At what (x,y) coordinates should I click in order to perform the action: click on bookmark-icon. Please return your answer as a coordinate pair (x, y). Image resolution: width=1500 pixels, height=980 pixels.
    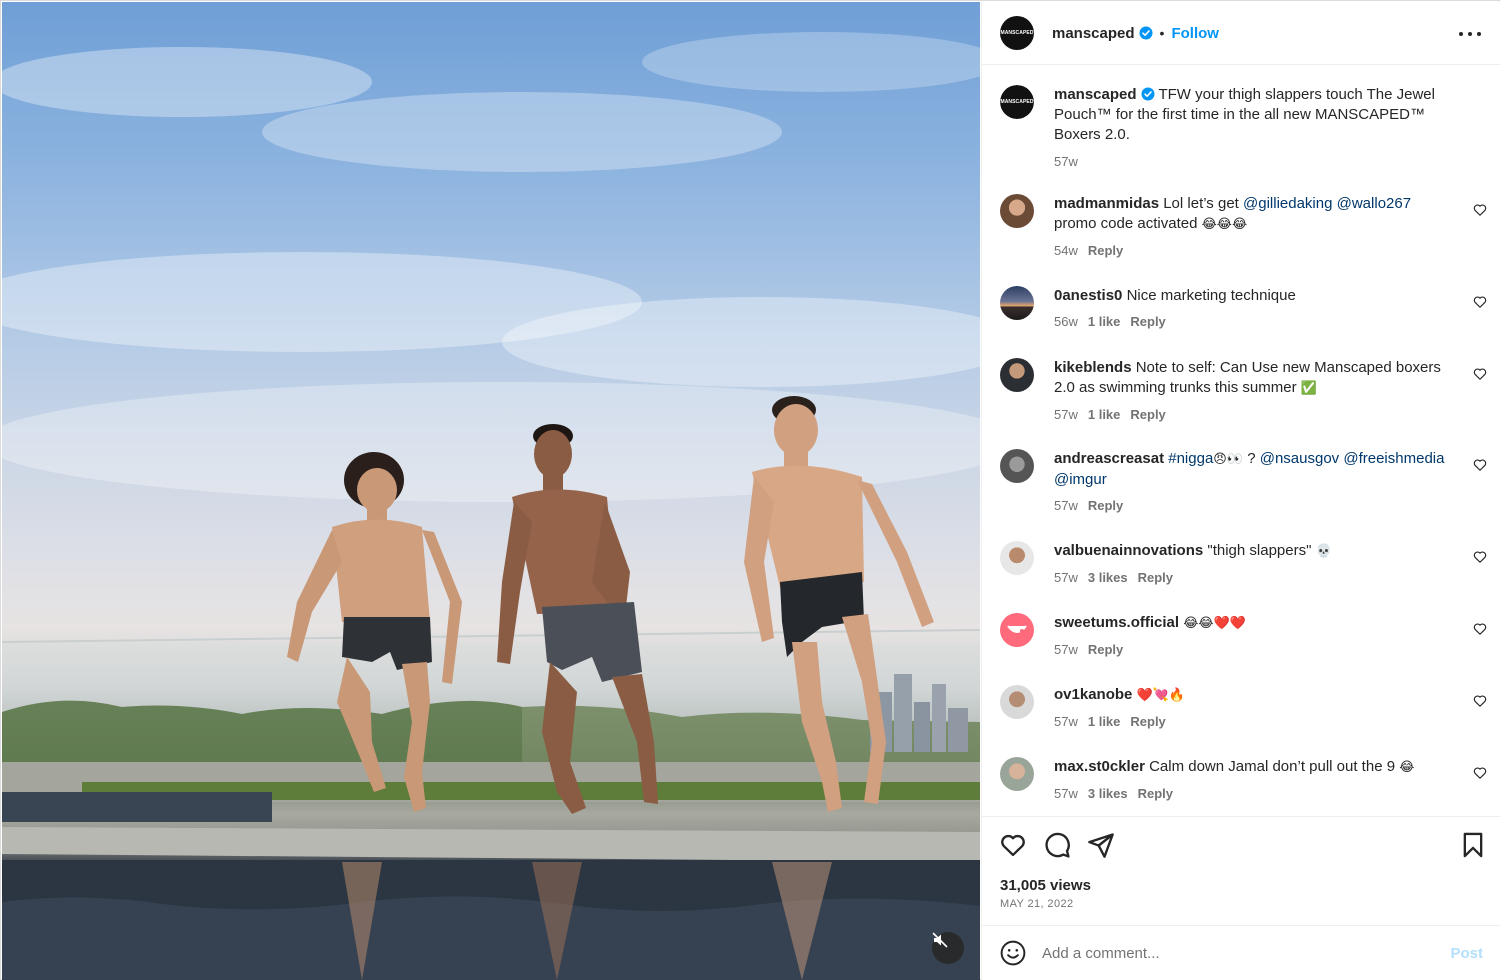
    Looking at the image, I should click on (1473, 845).